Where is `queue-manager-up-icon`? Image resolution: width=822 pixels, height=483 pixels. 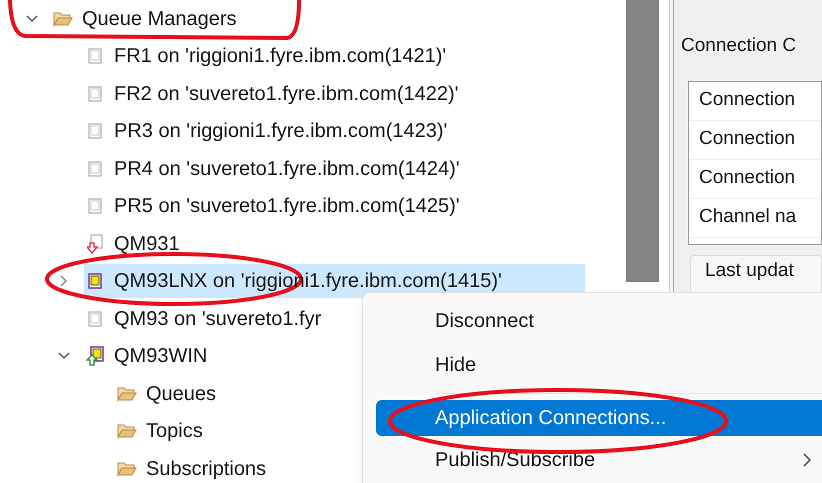 queue-manager-up-icon is located at coordinates (95, 356).